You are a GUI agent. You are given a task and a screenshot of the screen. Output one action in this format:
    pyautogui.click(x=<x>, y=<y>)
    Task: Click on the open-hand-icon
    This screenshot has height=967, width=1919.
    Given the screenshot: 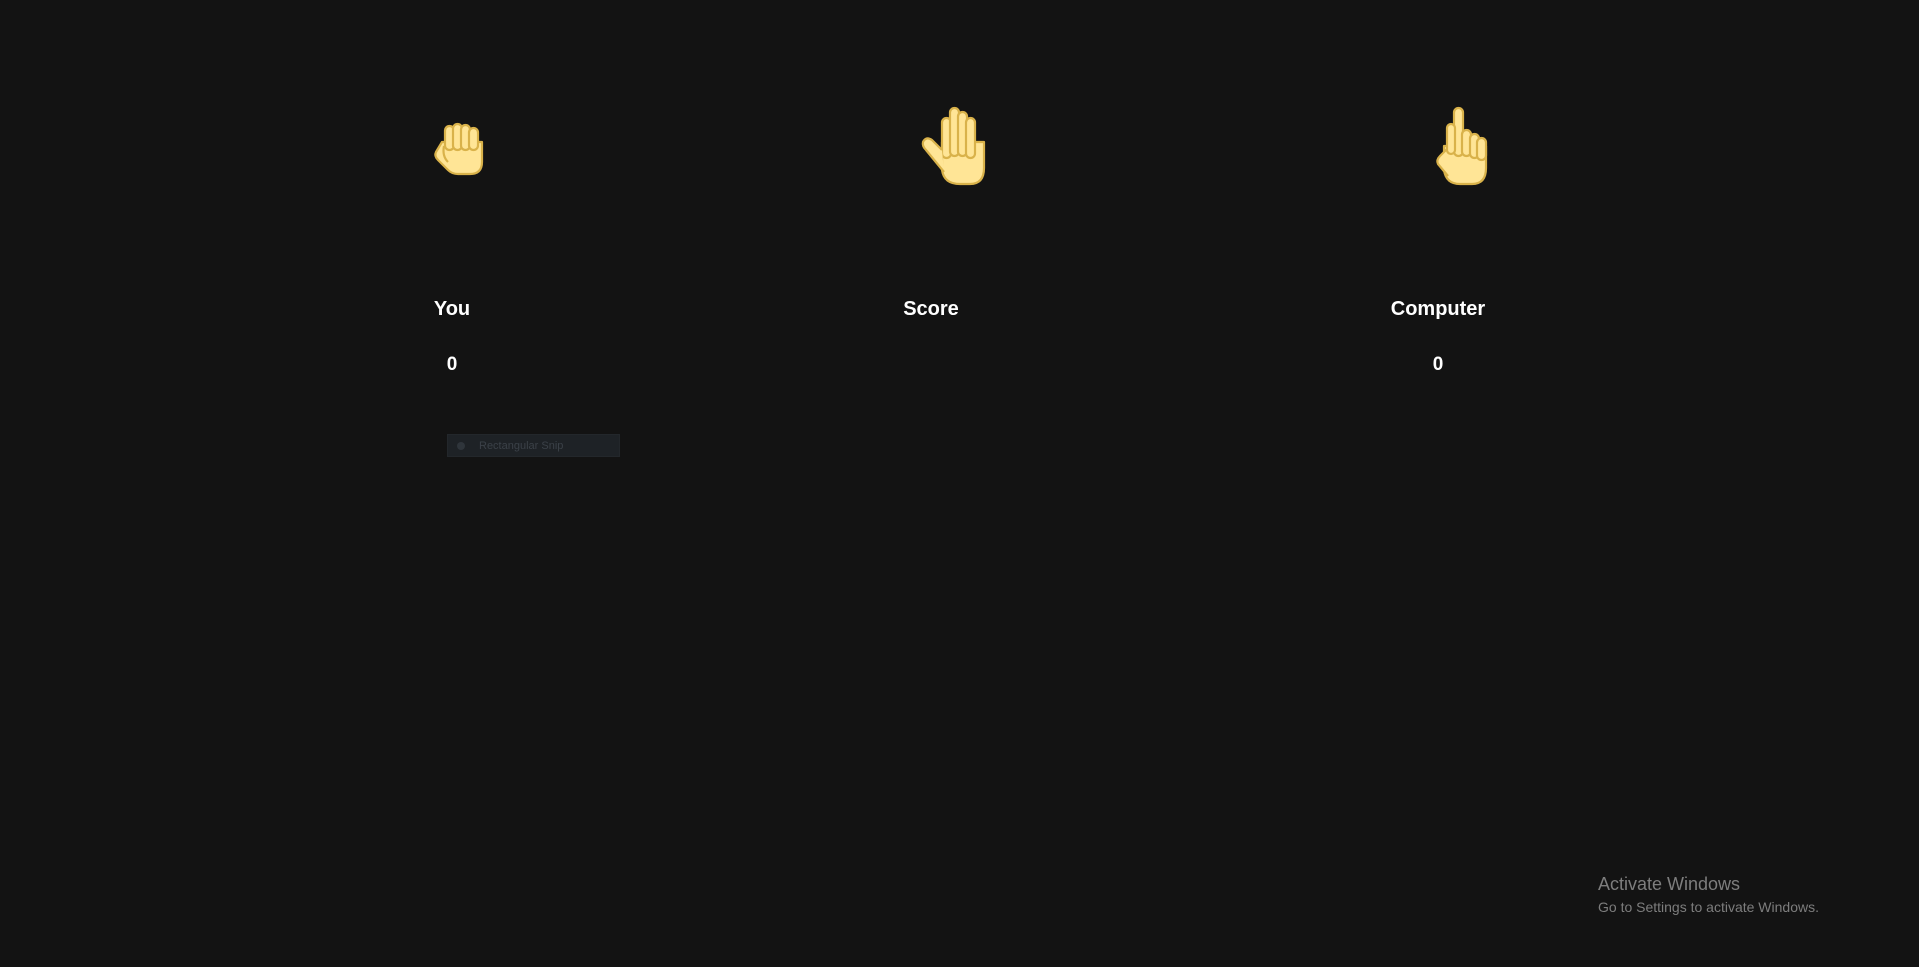 What is the action you would take?
    pyautogui.click(x=953, y=146)
    